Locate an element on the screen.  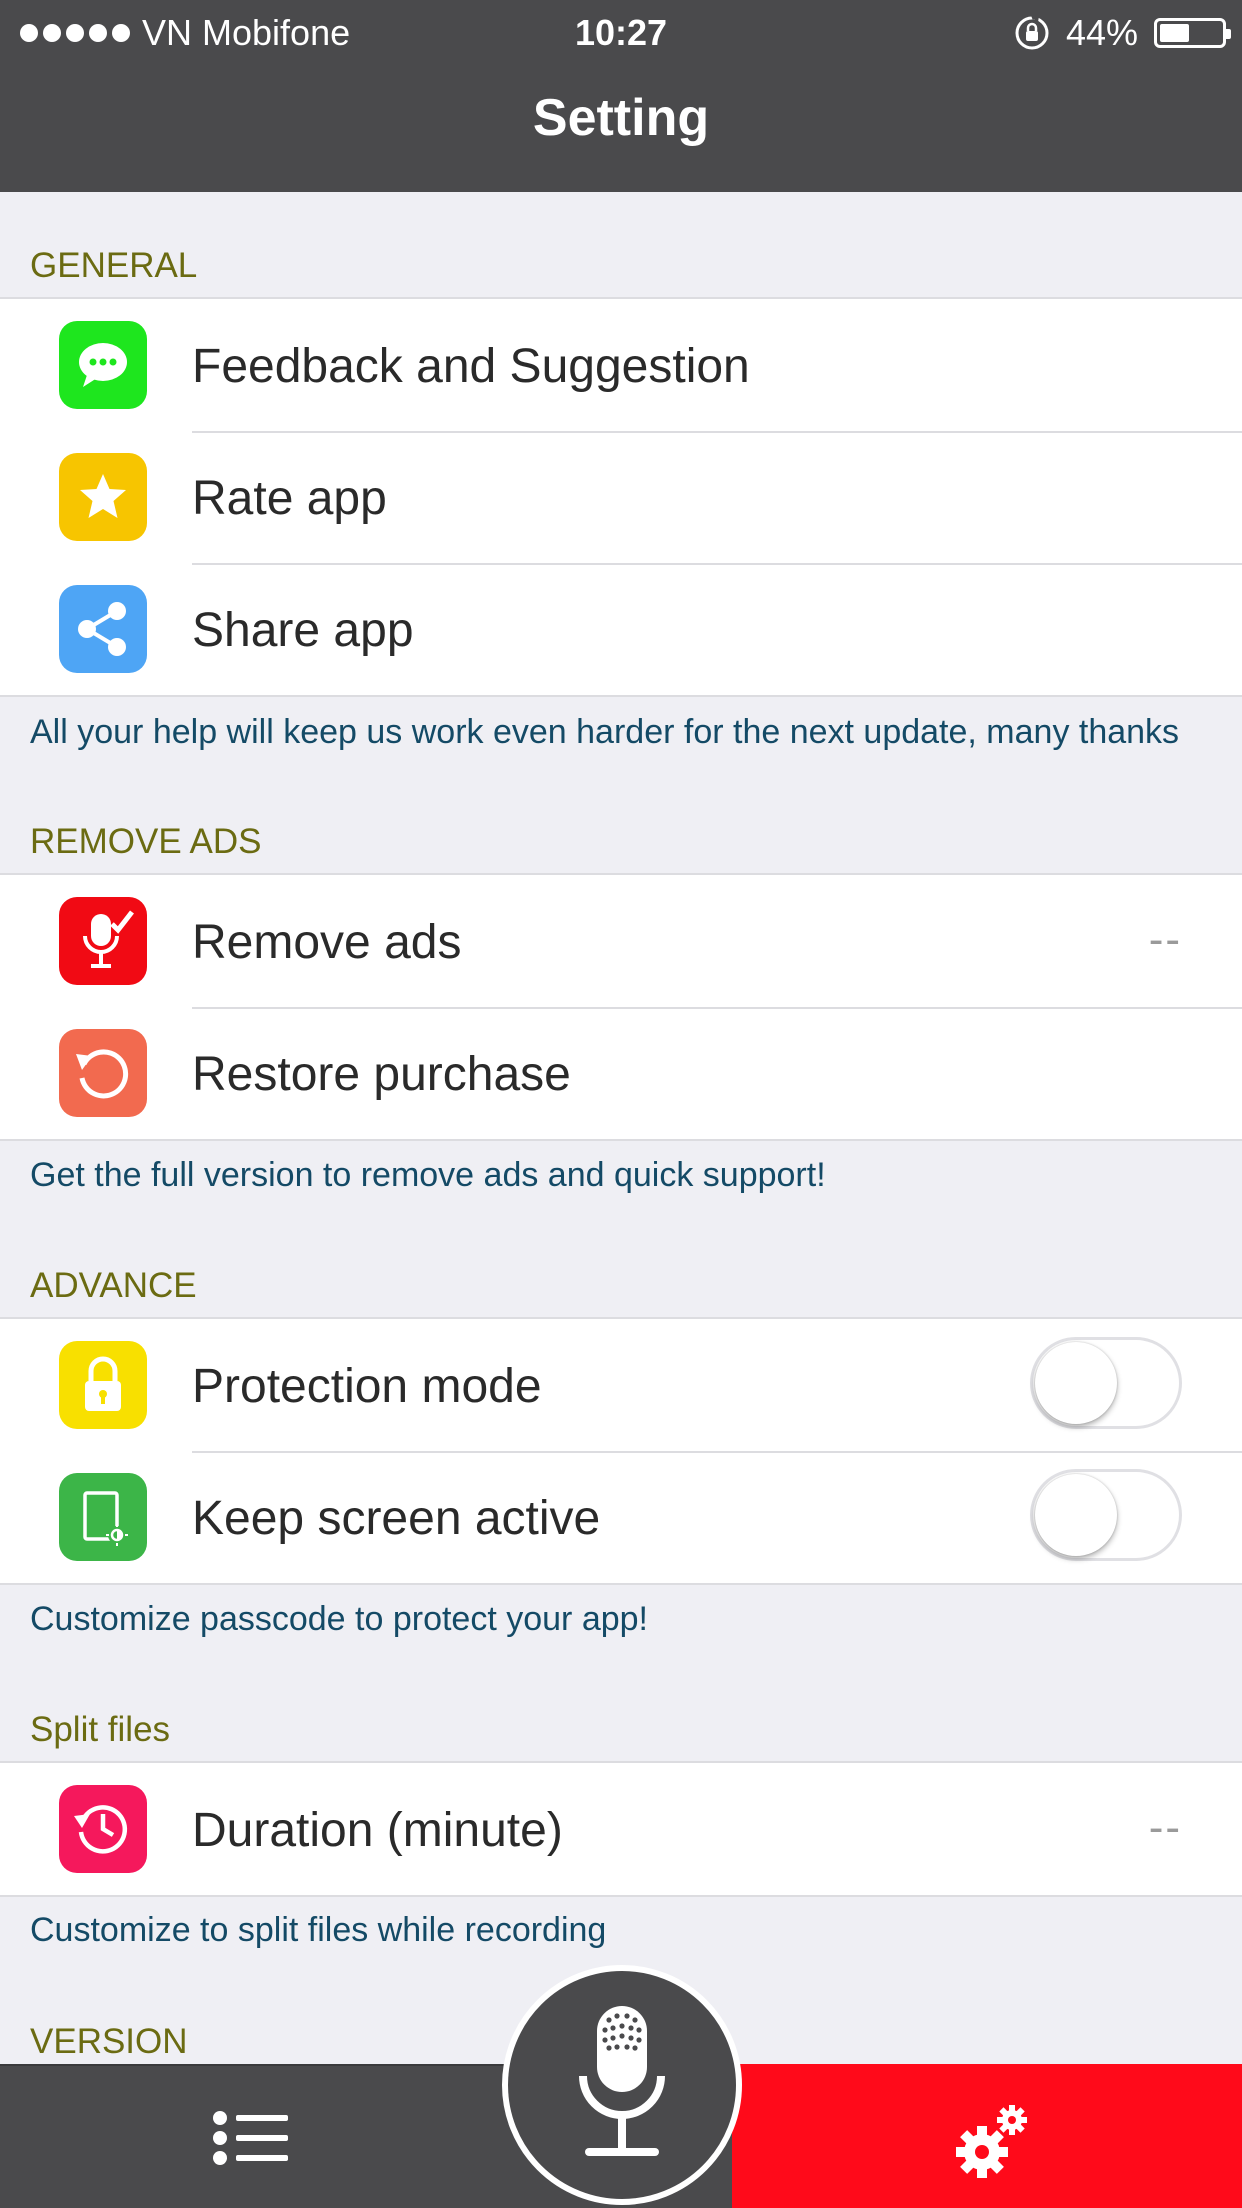
share-app-label: Share app is located at coordinates (303, 630).